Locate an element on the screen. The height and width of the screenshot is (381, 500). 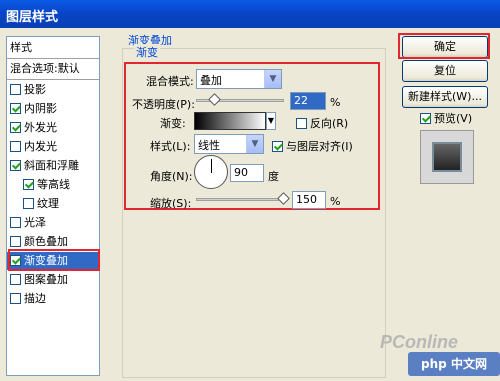
opacity-label: 不透明度(P): is located at coordinates (163, 104).